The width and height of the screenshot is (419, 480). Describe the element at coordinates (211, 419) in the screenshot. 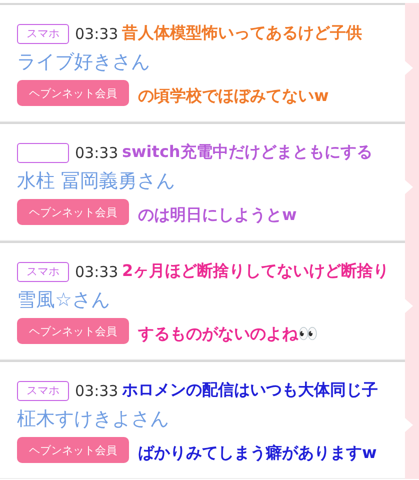

I see `user-name: 柾木すけきよさん` at that location.